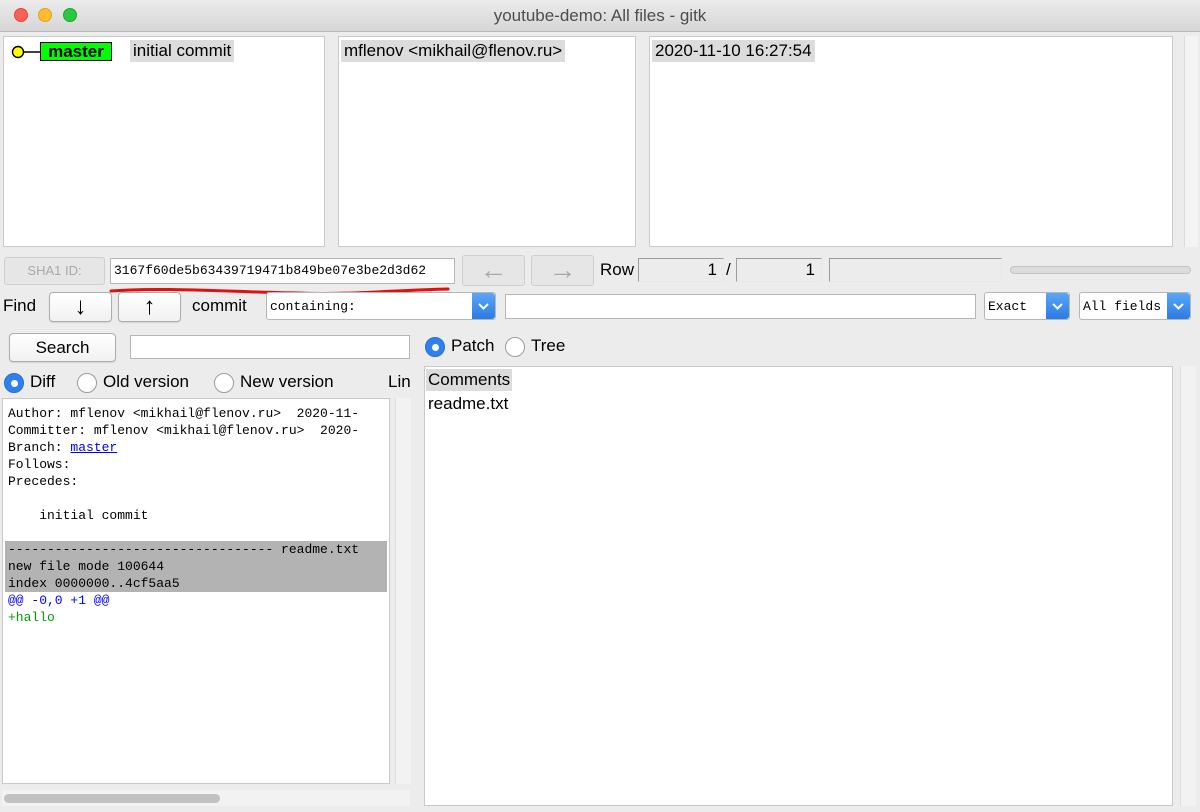  What do you see at coordinates (39, 447) in the screenshot?
I see `detail-branch-prefix: Branch:` at bounding box center [39, 447].